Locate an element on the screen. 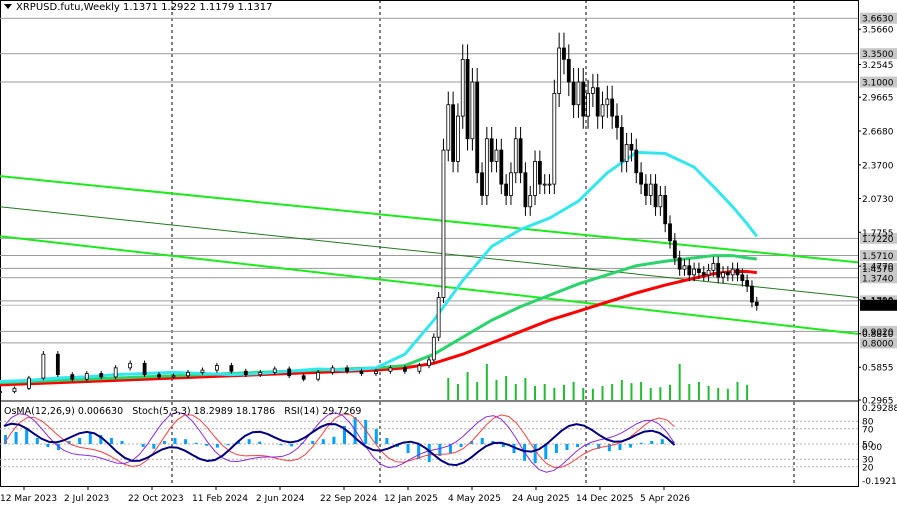  time-axis-label: 5 Apr 2026 is located at coordinates (665, 499).